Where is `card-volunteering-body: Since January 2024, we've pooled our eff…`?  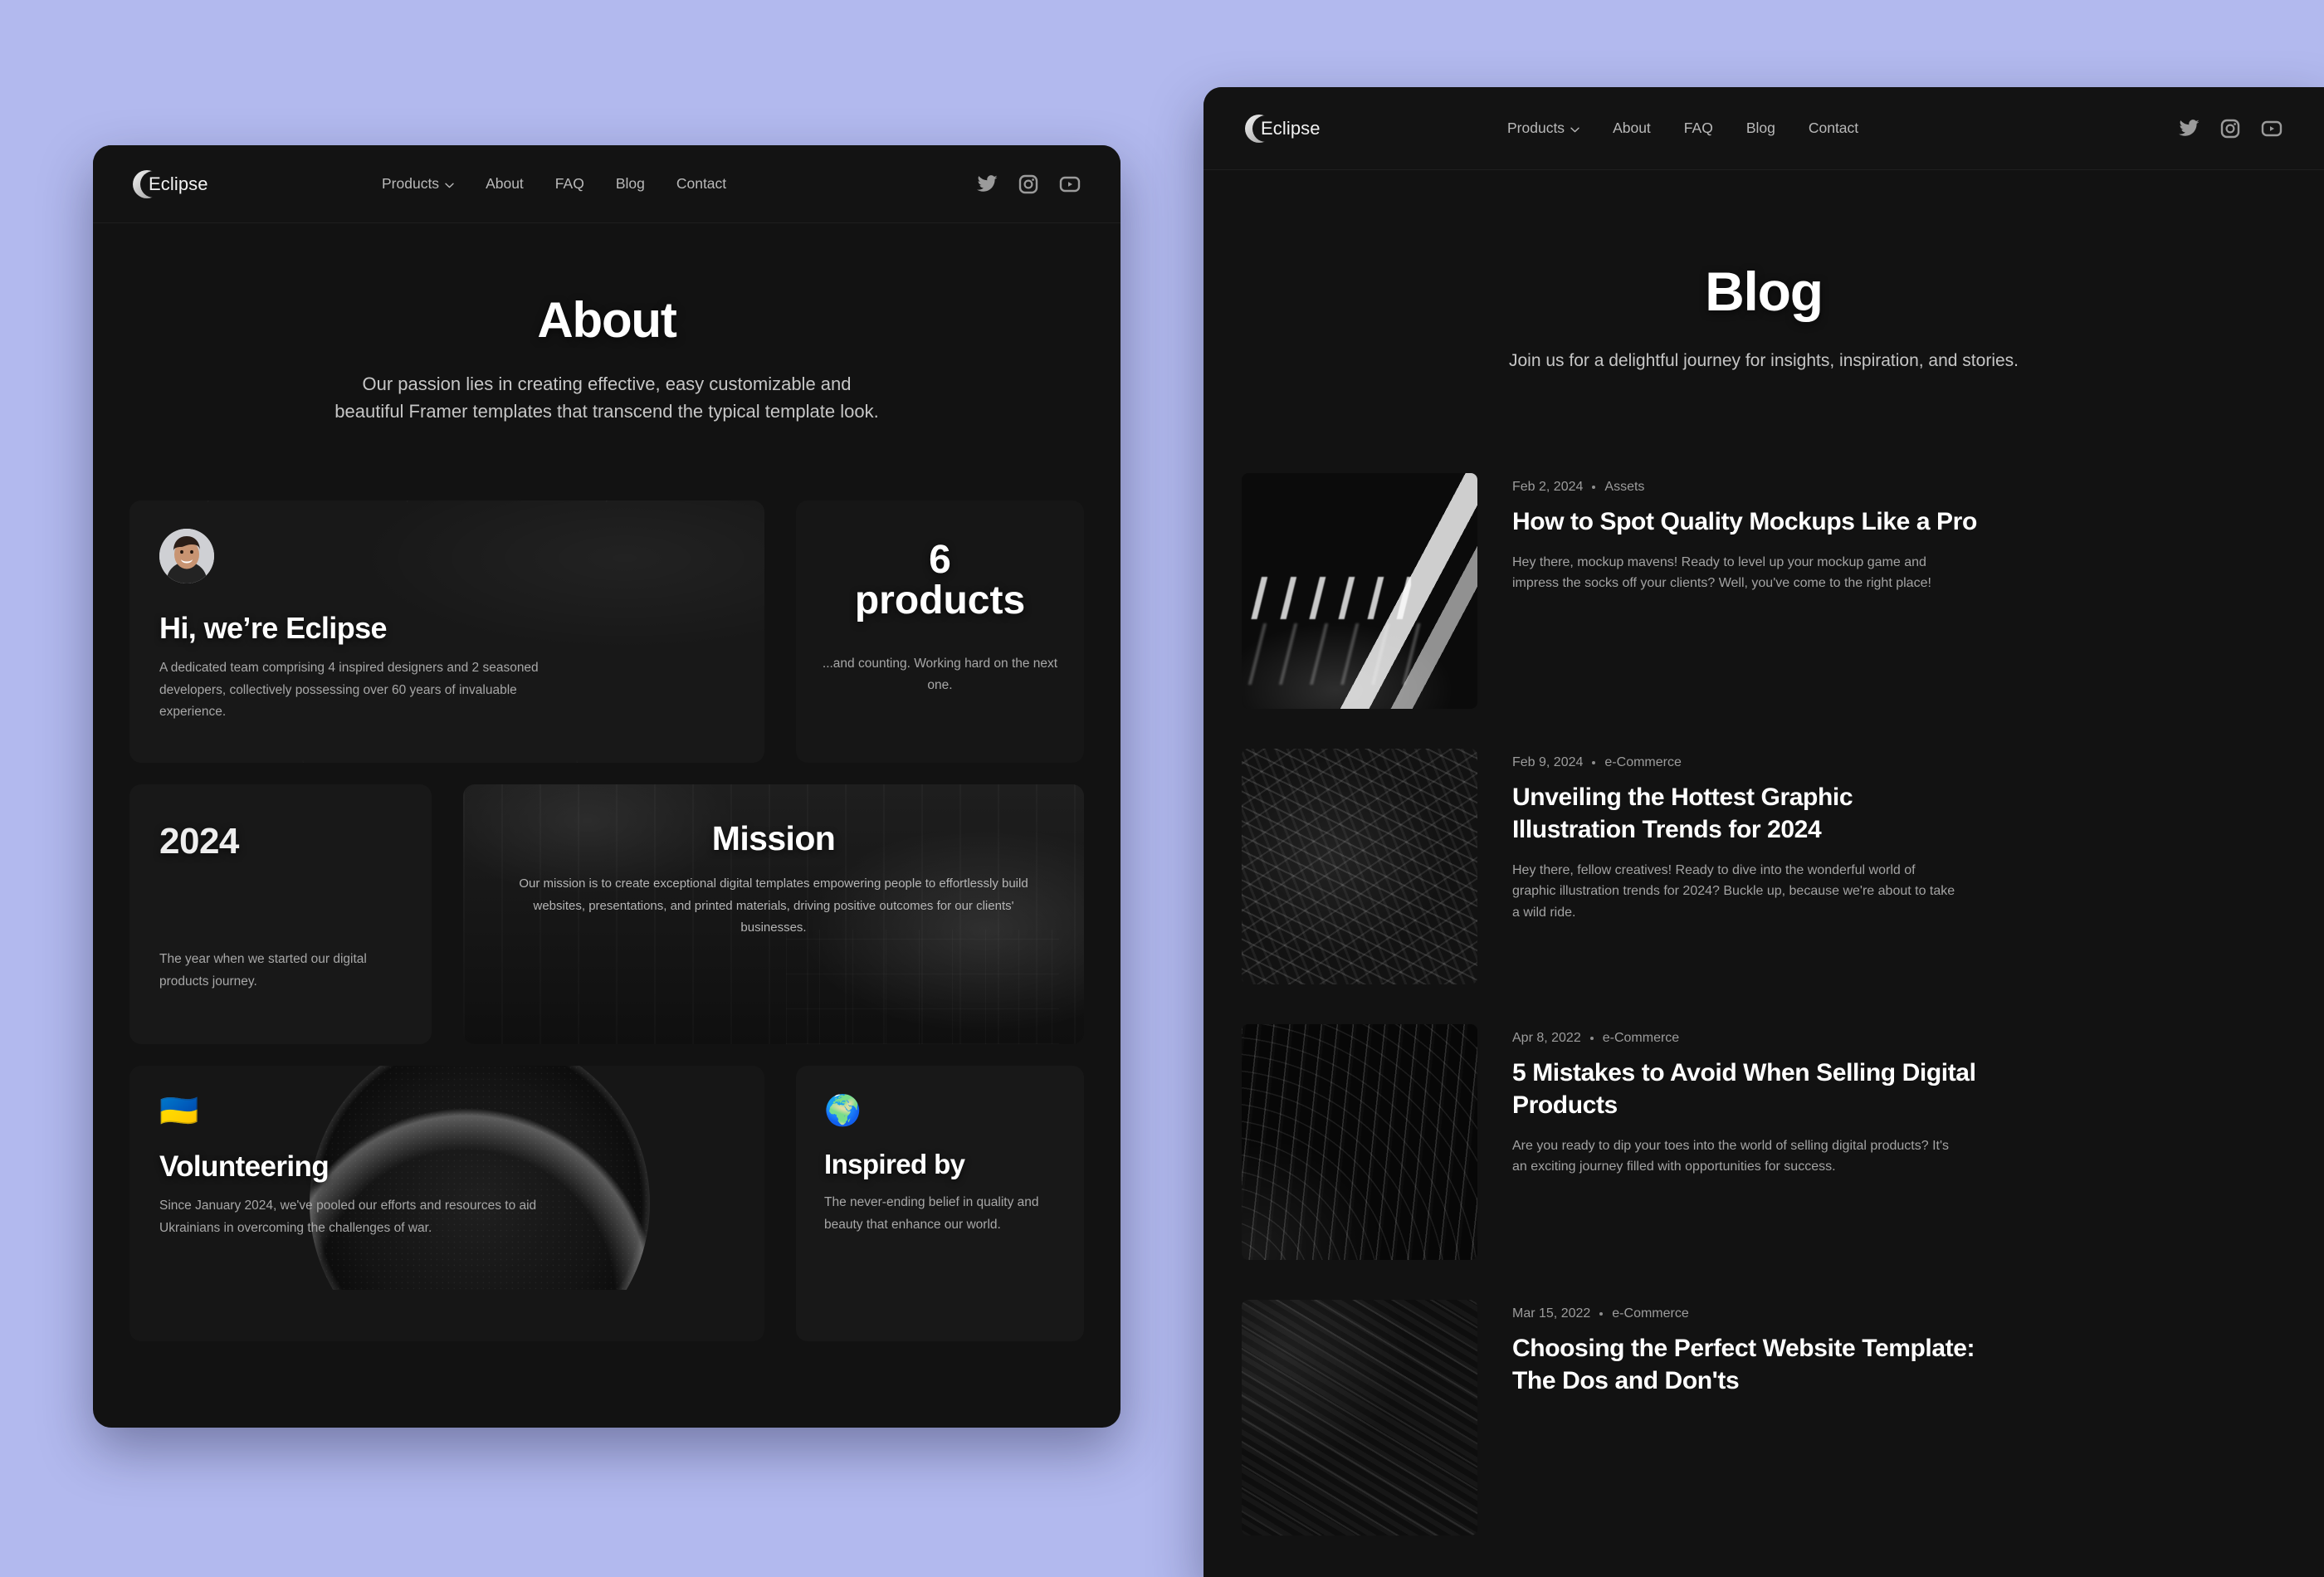 card-volunteering-body: Since January 2024, we've pooled our eff… is located at coordinates (348, 1216).